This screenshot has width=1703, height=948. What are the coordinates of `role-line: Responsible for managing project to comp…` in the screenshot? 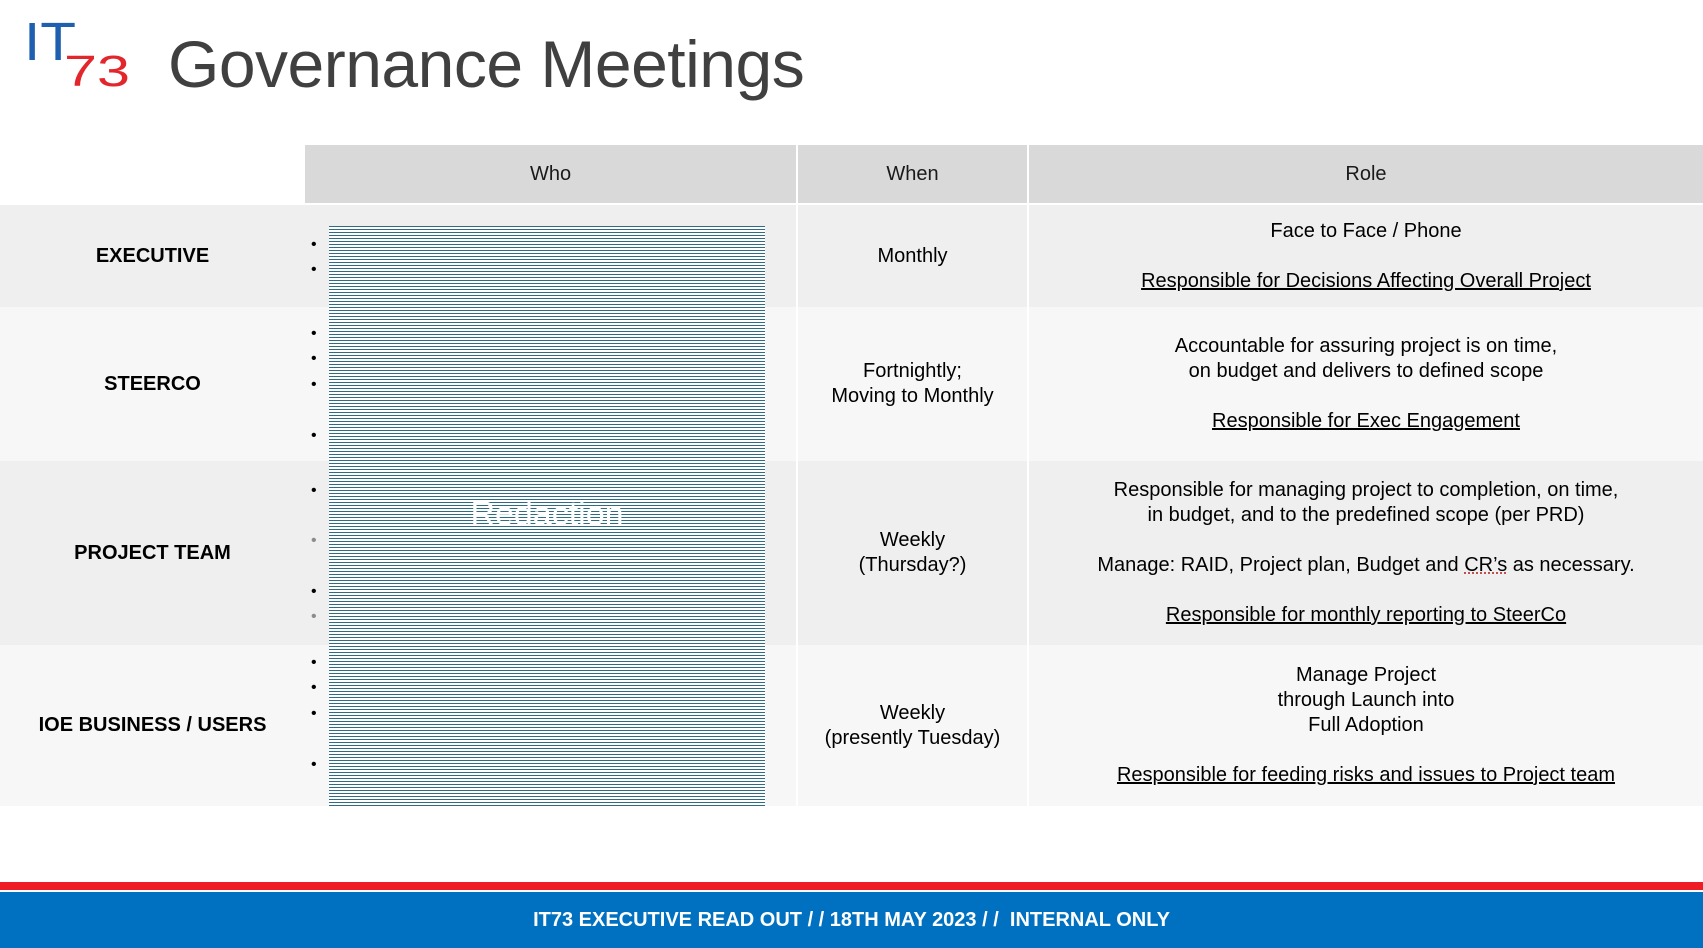 It's located at (1366, 490).